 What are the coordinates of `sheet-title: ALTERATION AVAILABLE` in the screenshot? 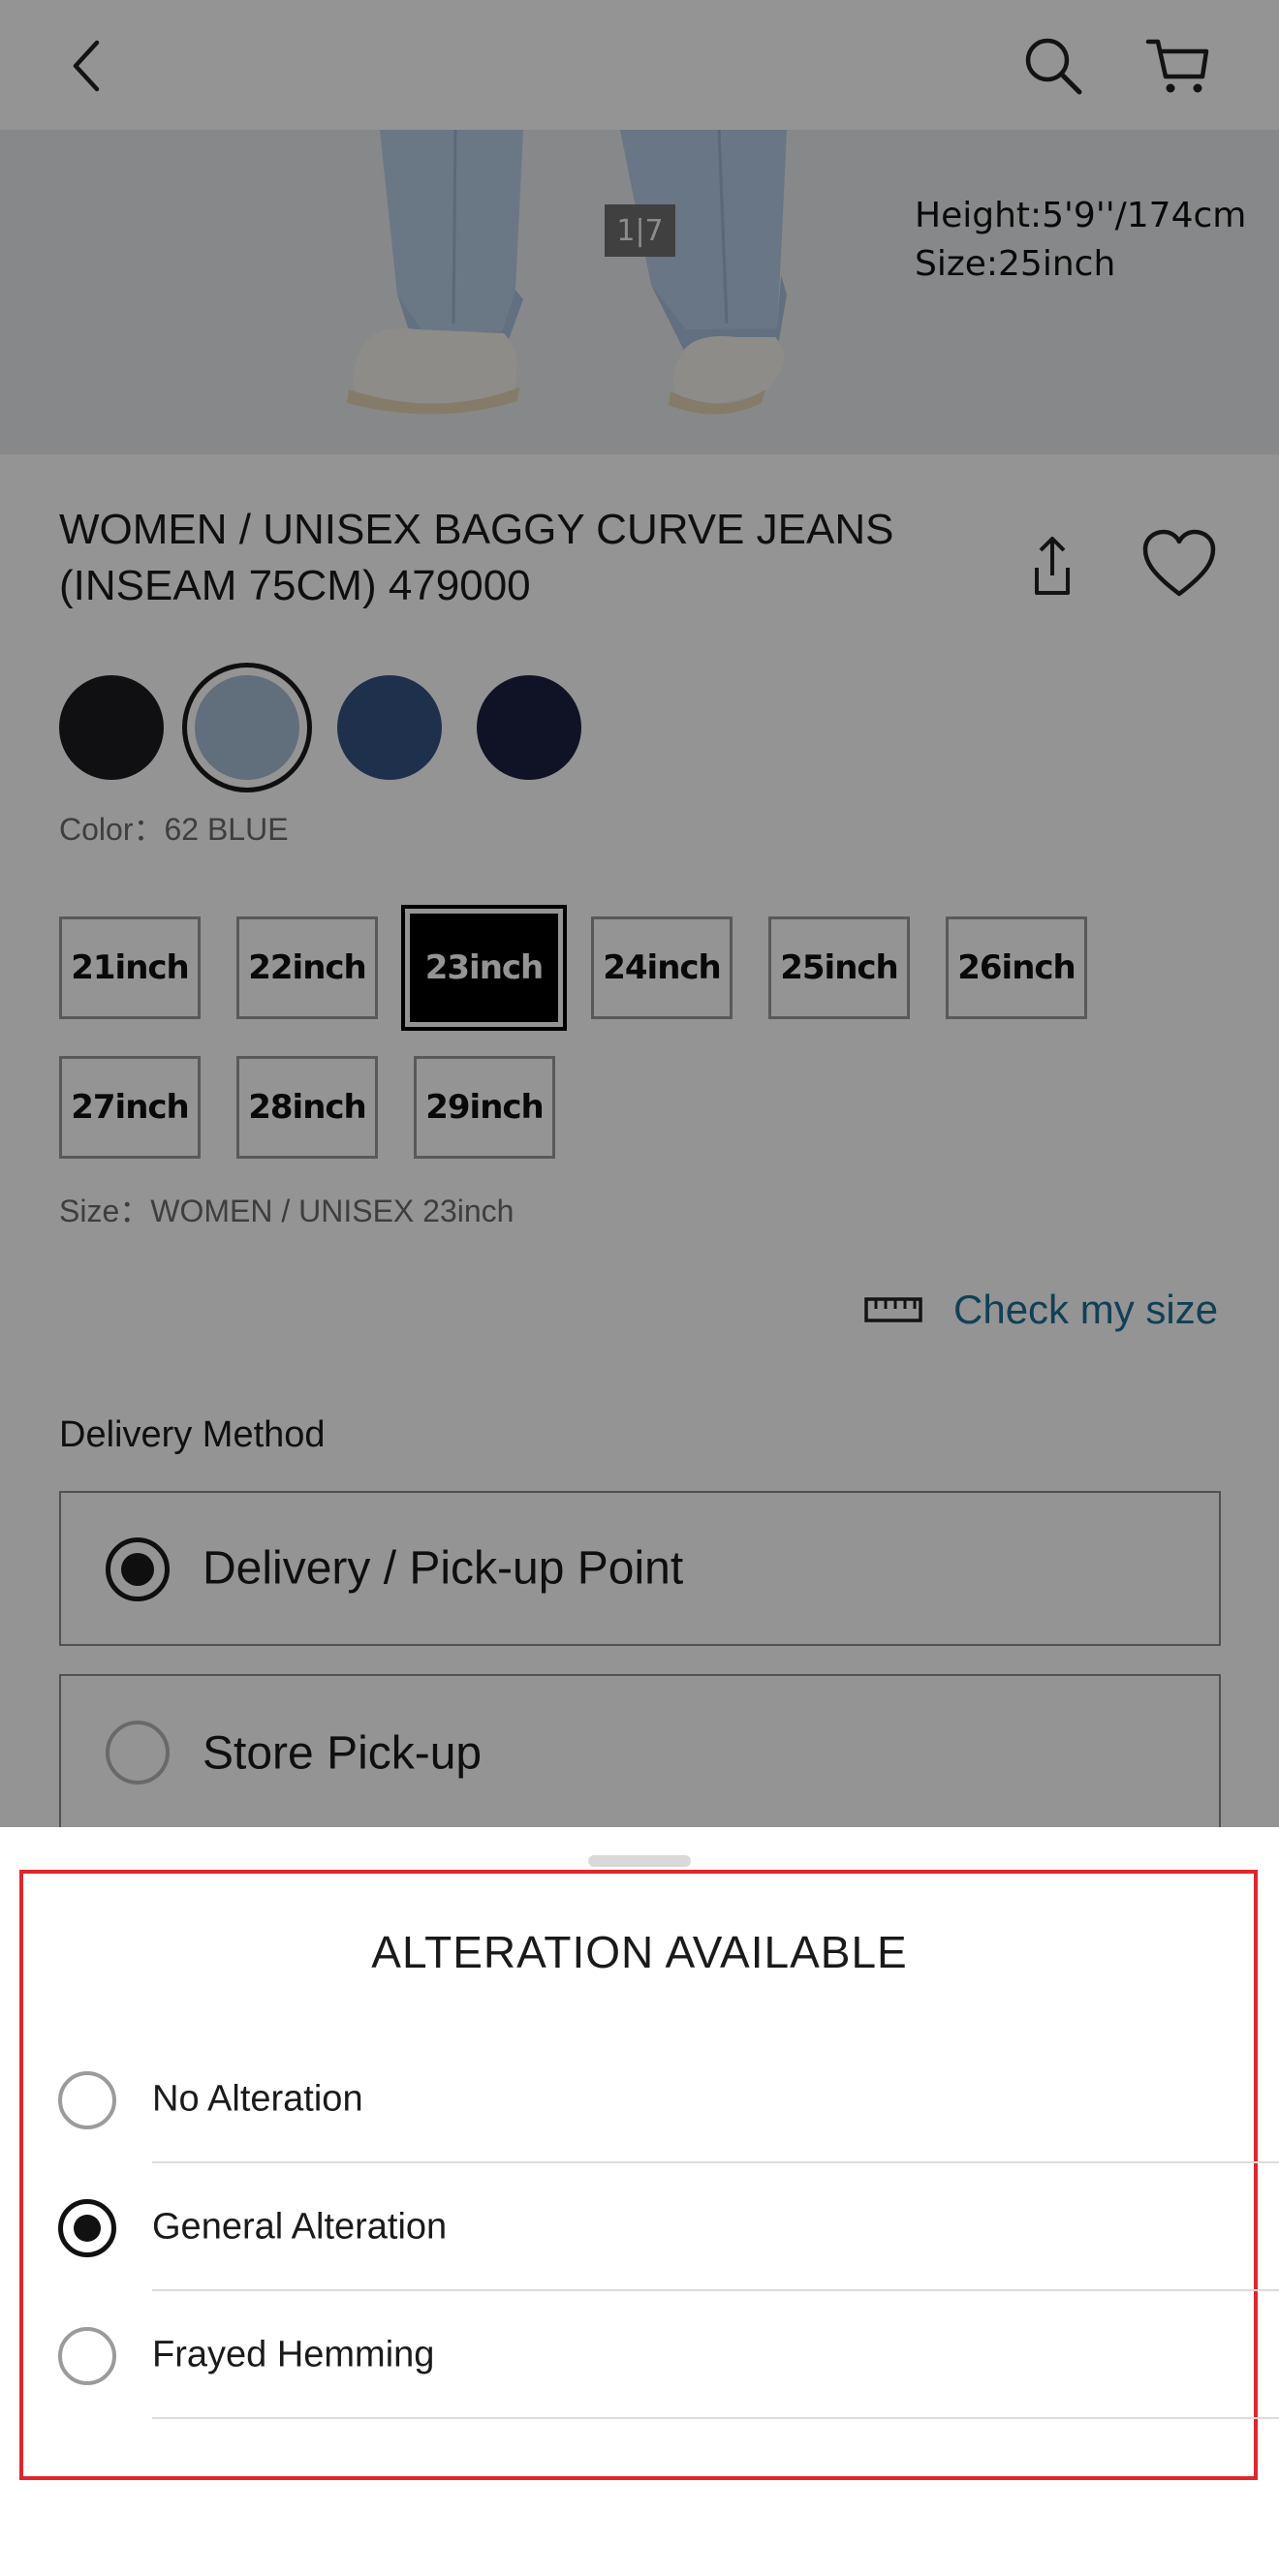 It's located at (639, 1952).